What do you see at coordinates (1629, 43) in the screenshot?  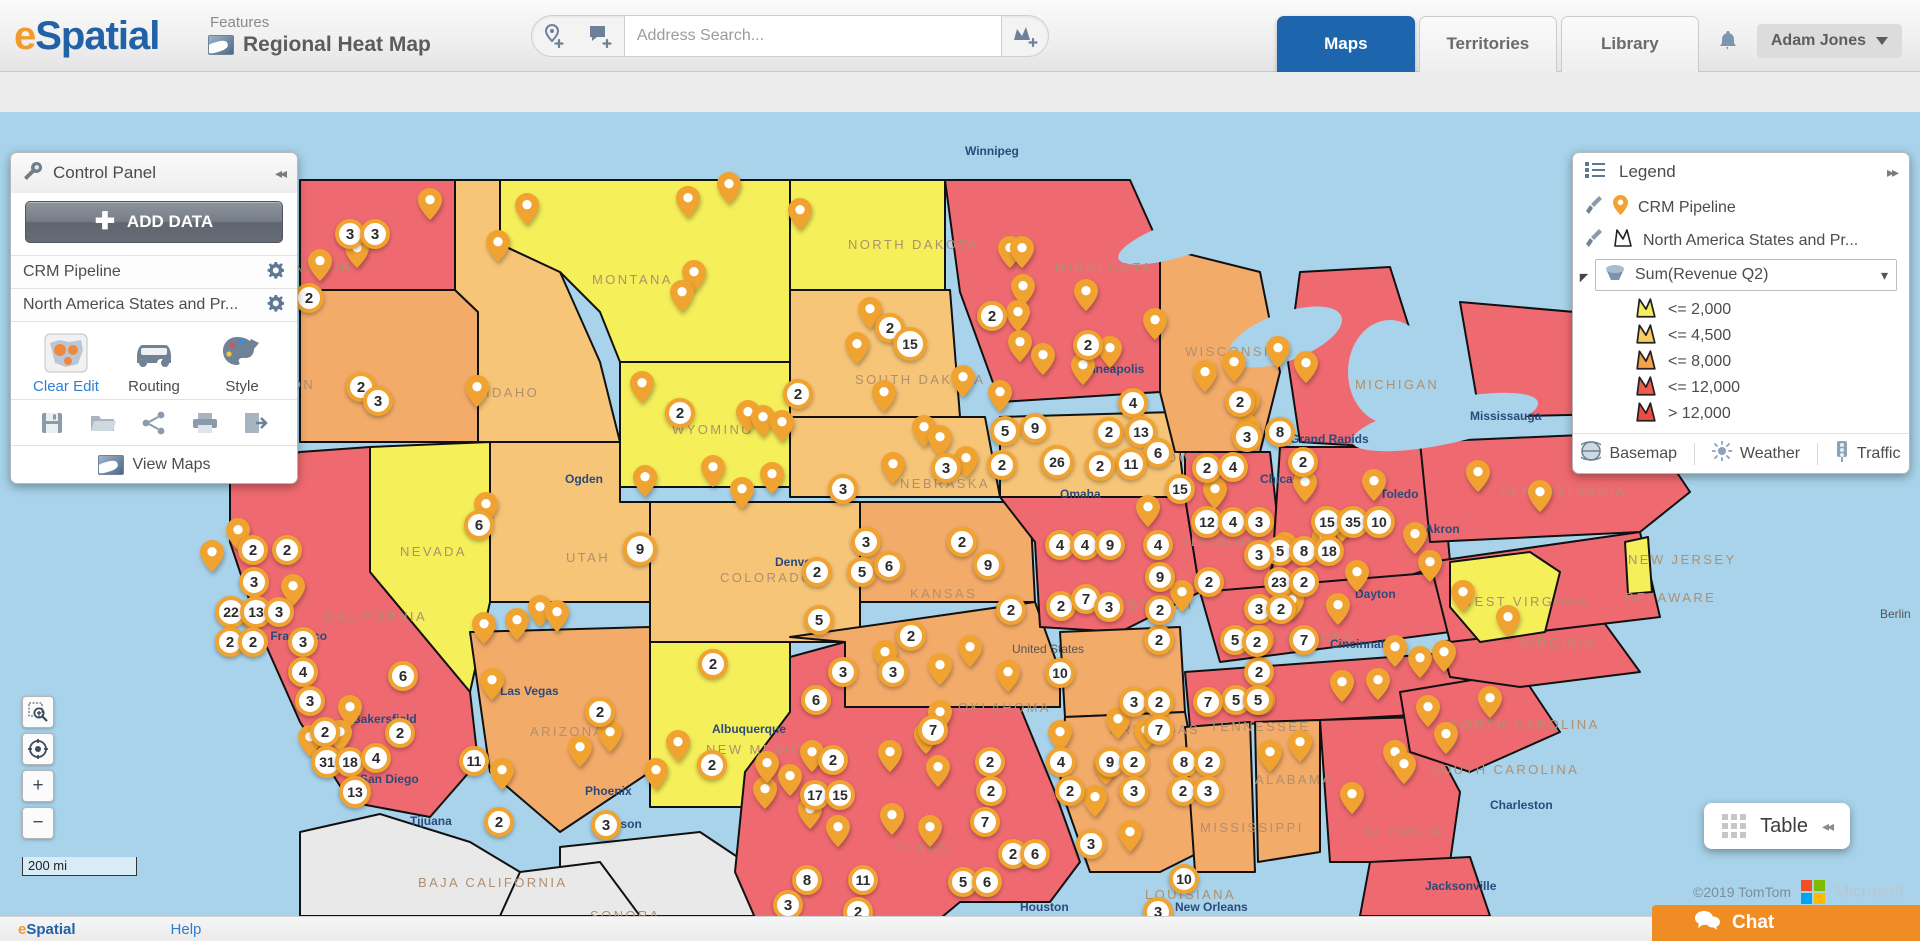 I see `tab-library: Library` at bounding box center [1629, 43].